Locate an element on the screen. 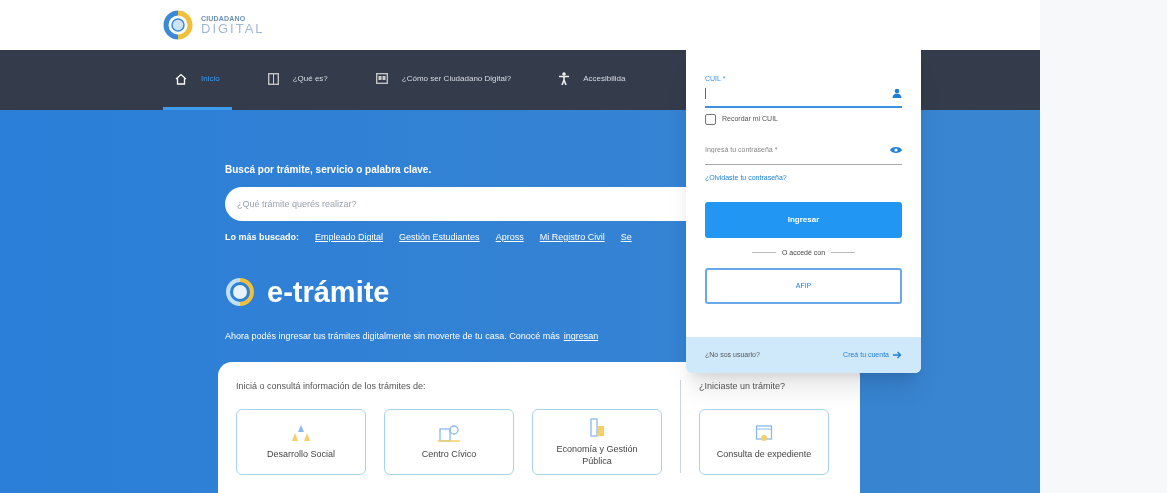 This screenshot has width=1167, height=493. login-button: Ingresar is located at coordinates (803, 219).